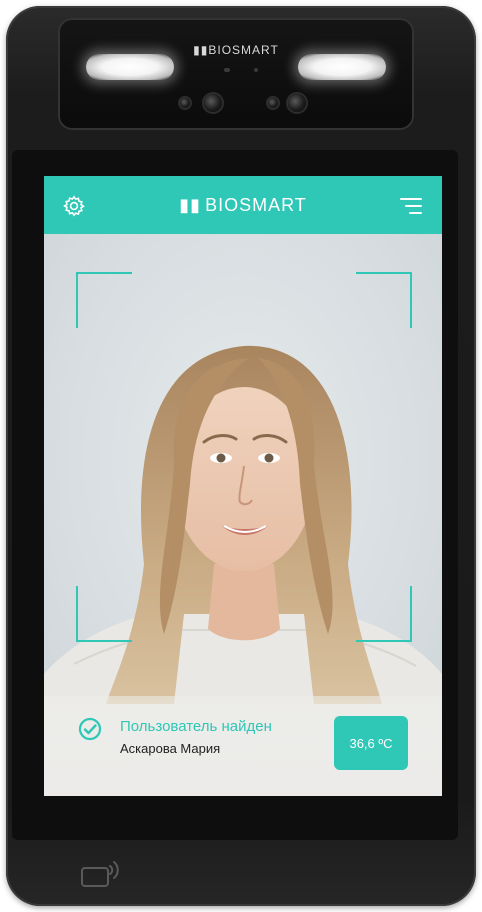 This screenshot has width=482, height=912. I want to click on menu-icon, so click(411, 206).